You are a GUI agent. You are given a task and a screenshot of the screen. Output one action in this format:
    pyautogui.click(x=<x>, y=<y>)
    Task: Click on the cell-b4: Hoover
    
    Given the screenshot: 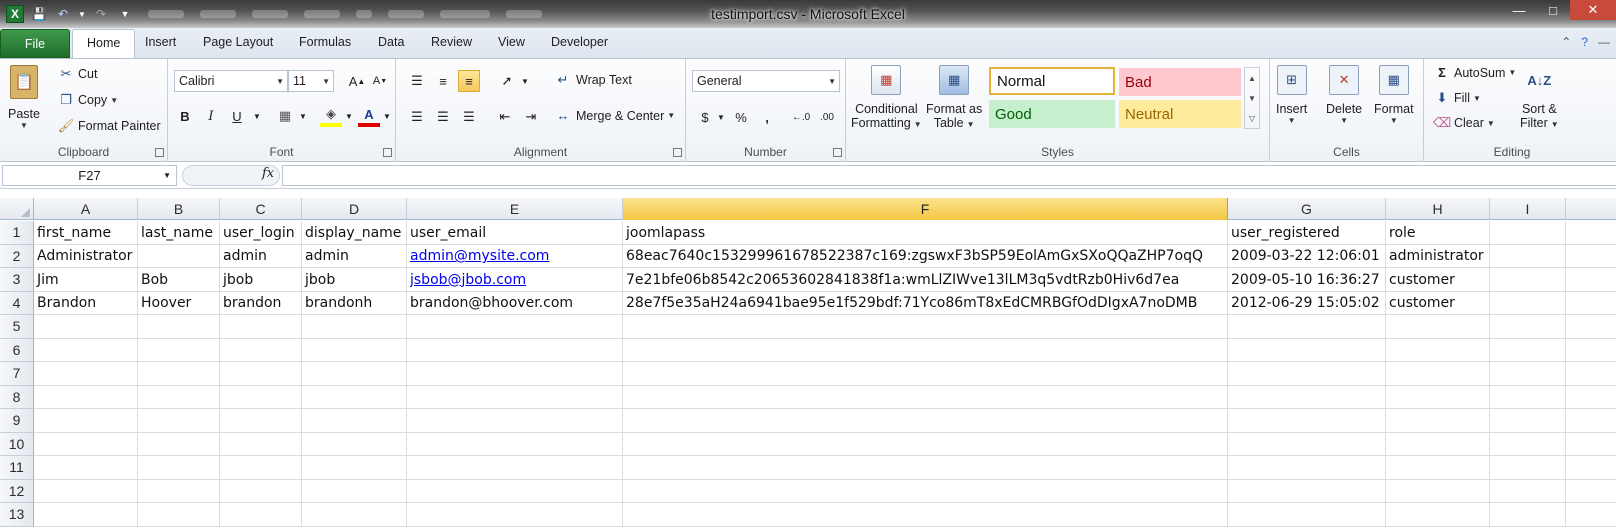 What is the action you would take?
    pyautogui.click(x=179, y=303)
    